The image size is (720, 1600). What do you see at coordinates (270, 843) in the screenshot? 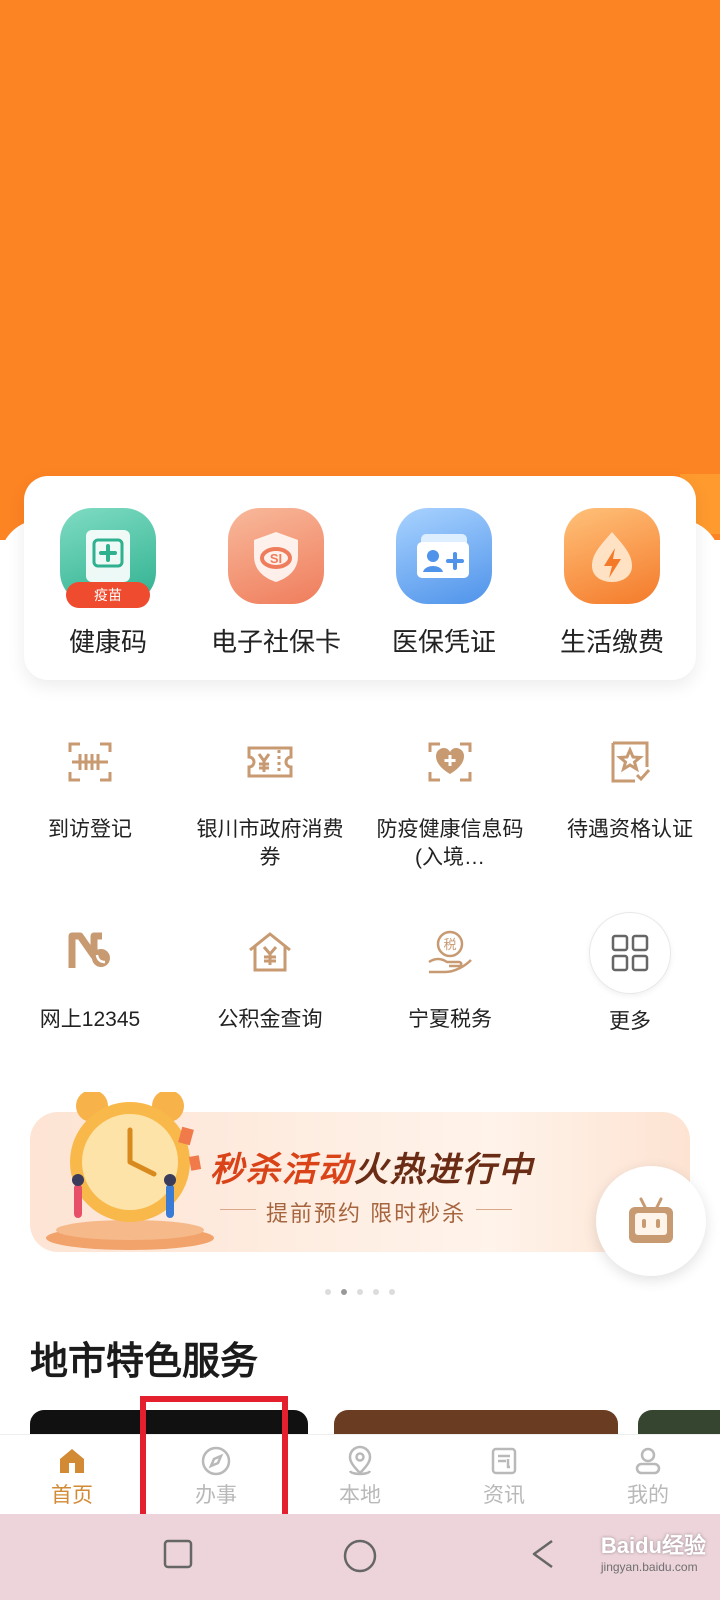
I see `grid-label: 银川市政府消费券` at bounding box center [270, 843].